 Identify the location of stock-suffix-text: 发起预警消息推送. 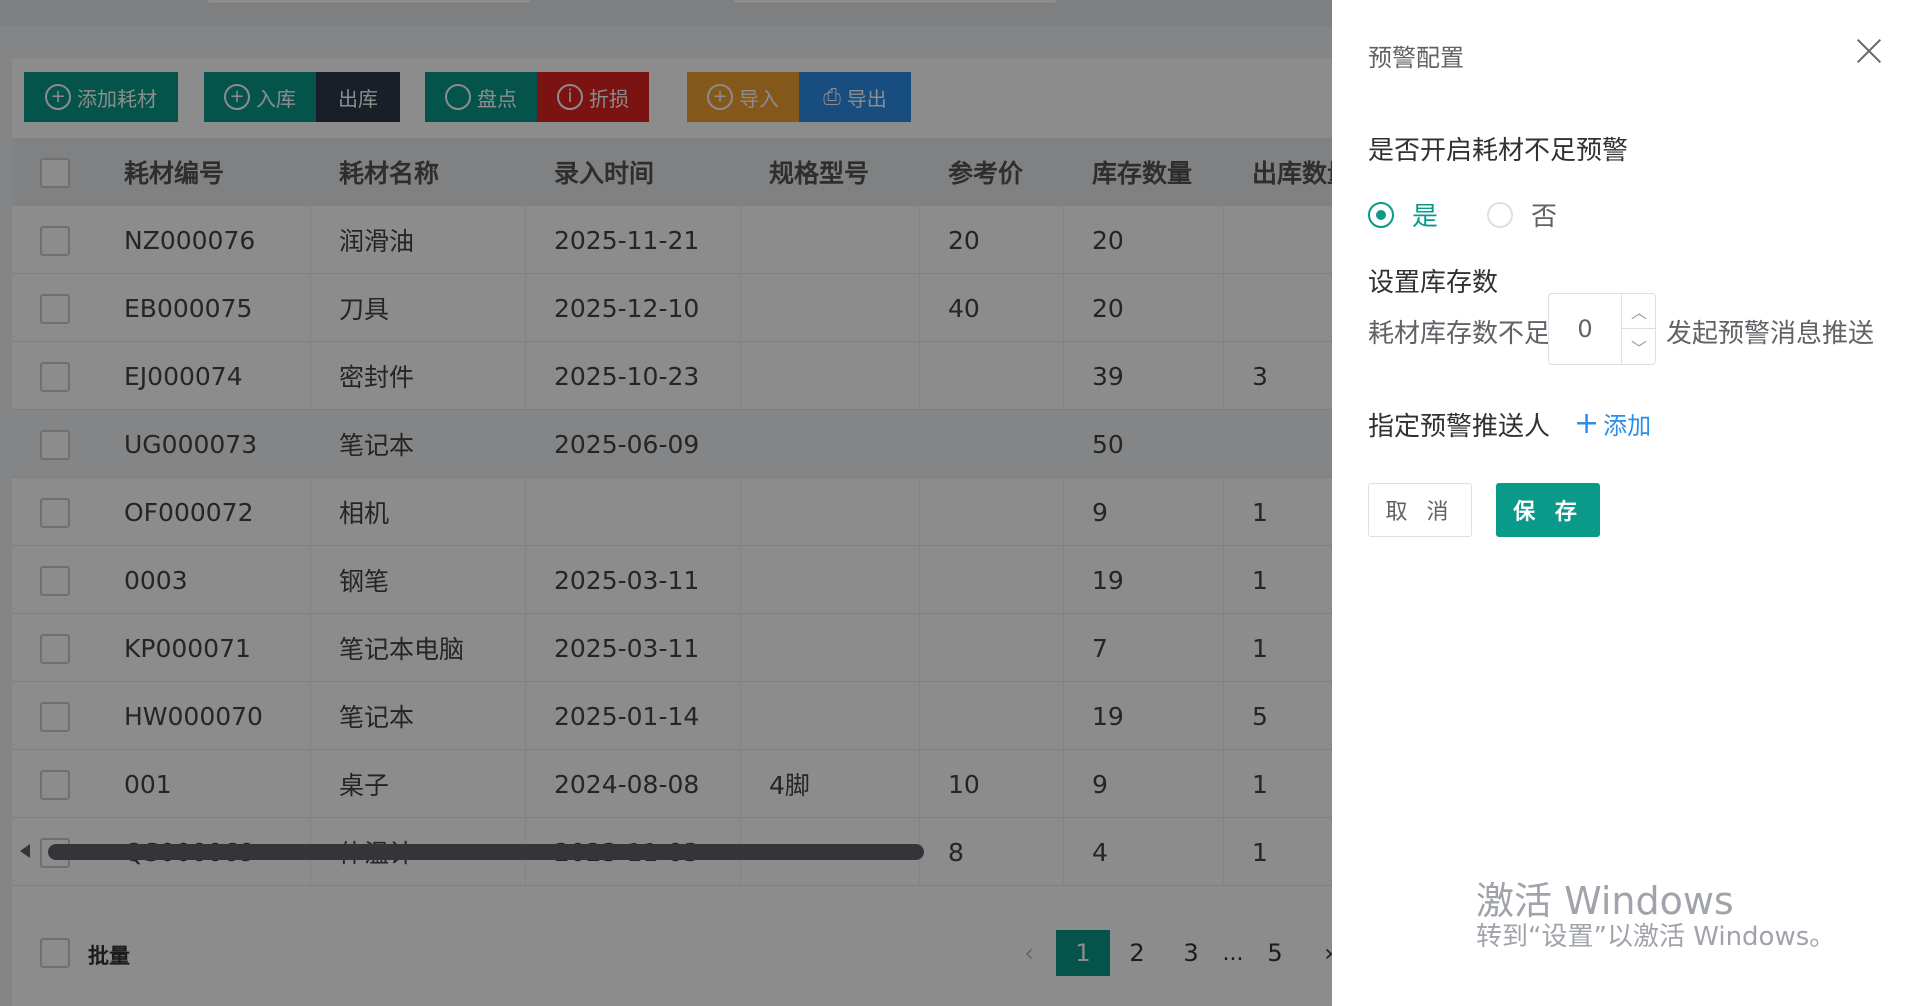
(1770, 334).